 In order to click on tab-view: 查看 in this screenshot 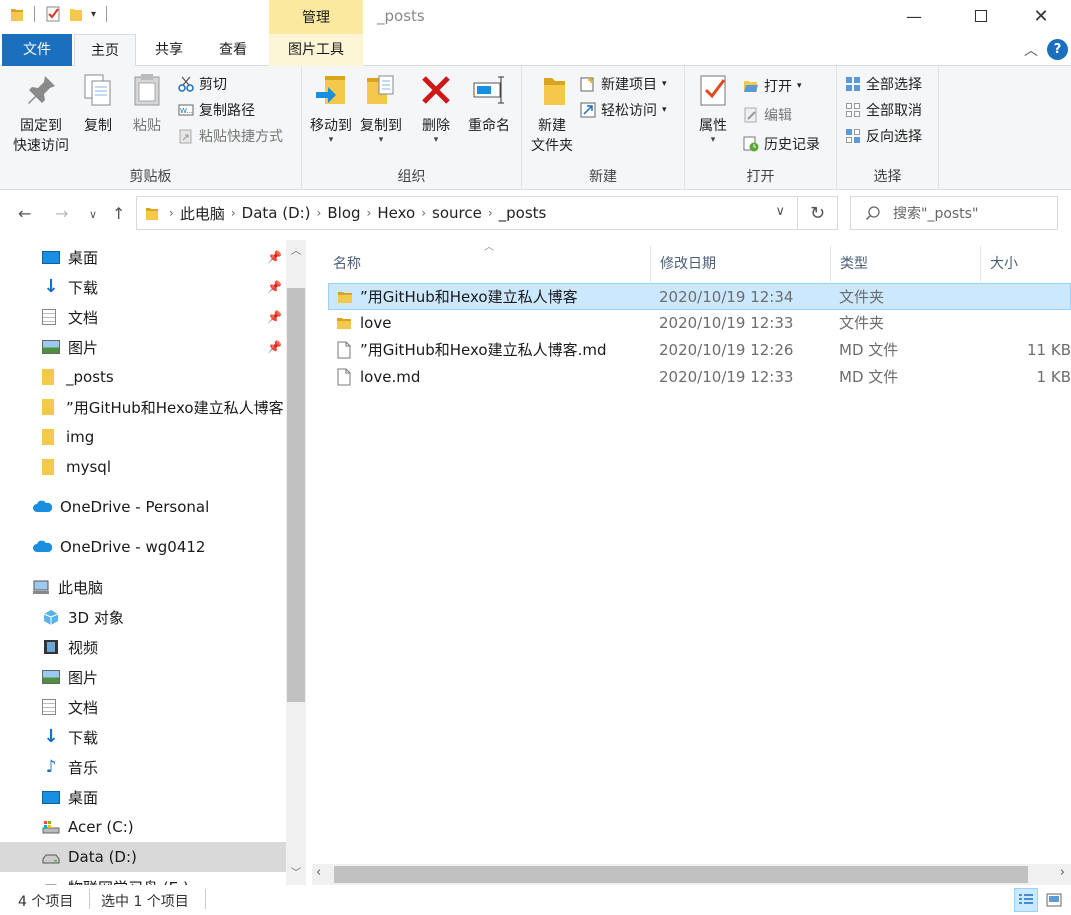, I will do `click(233, 50)`.